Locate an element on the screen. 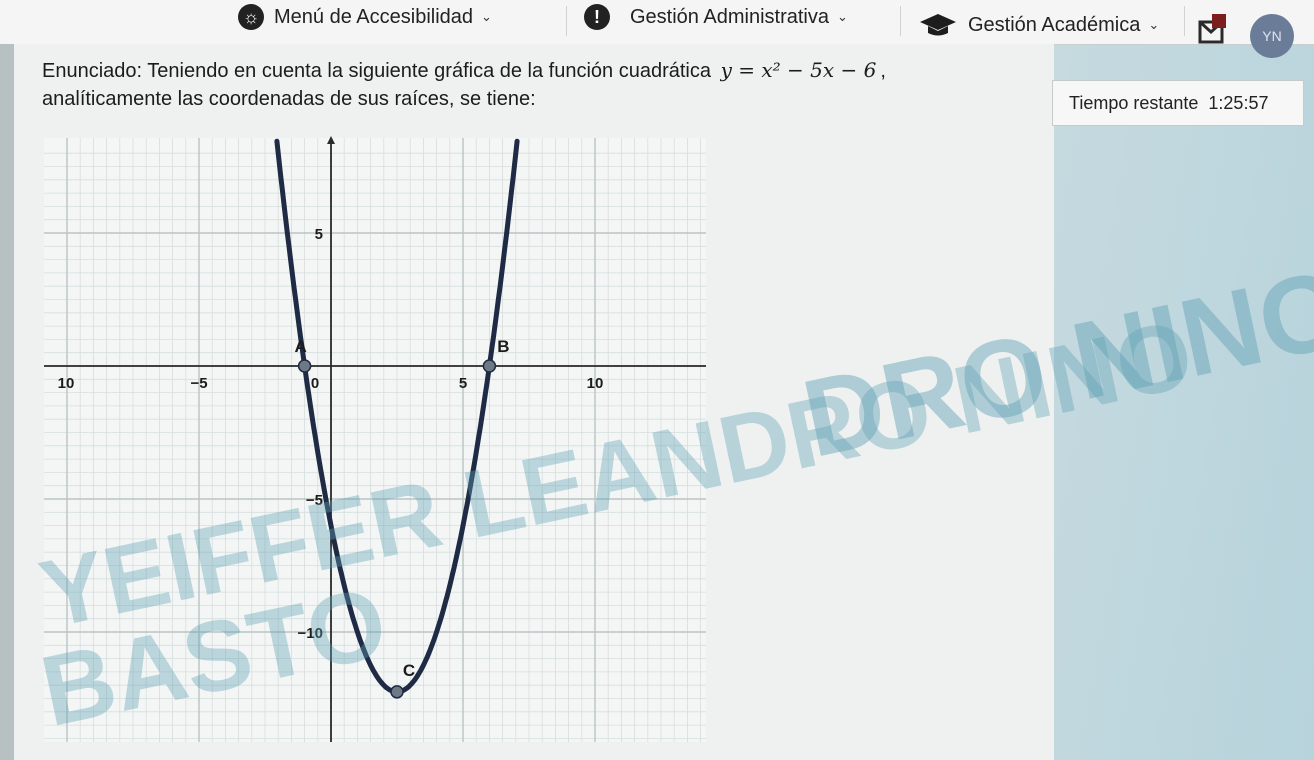 This screenshot has height=760, width=1314. y-tick-label: 5 is located at coordinates (319, 234).